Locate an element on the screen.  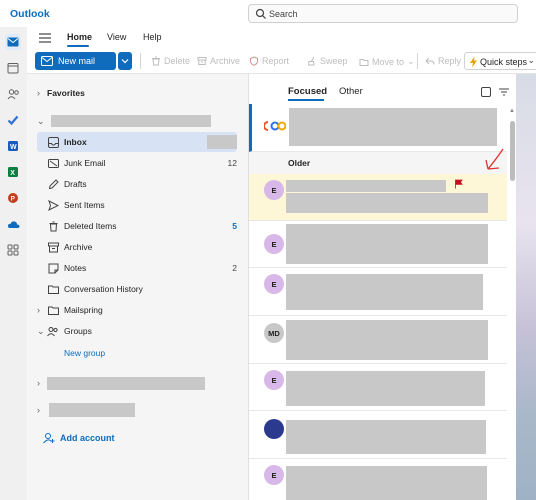
sweep-label: Sweep is located at coordinates (334, 61).